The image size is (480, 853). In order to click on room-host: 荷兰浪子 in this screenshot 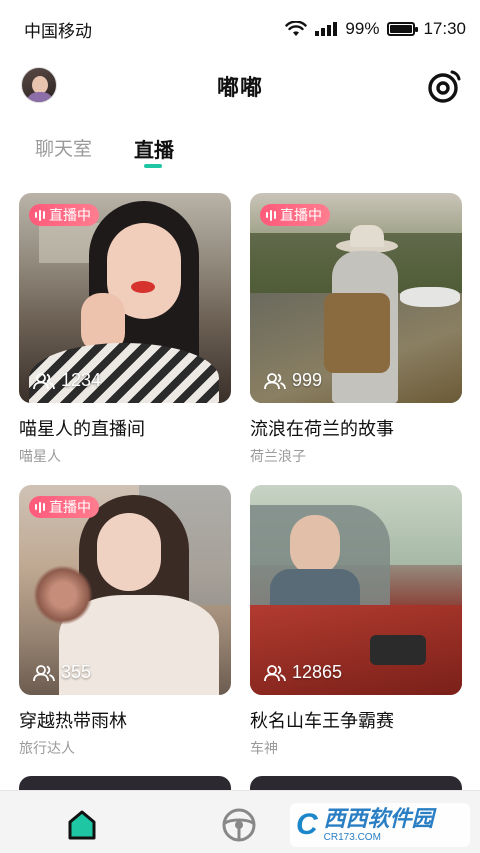, I will do `click(278, 456)`.